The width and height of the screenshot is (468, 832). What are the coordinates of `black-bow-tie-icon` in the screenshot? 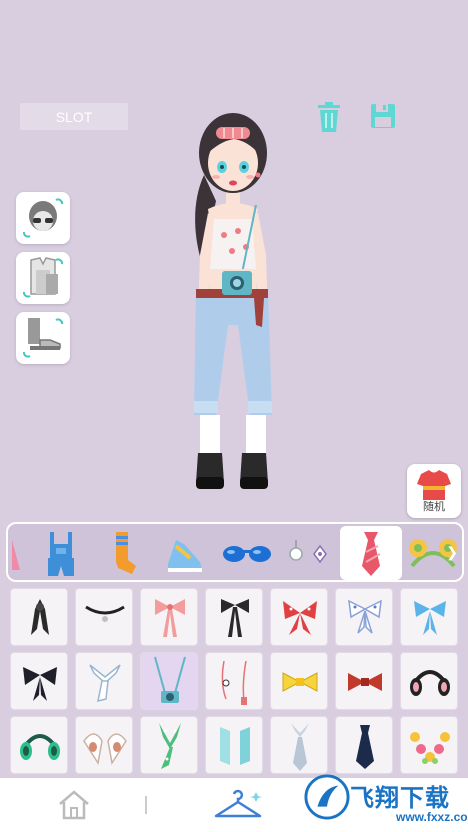 It's located at (235, 618).